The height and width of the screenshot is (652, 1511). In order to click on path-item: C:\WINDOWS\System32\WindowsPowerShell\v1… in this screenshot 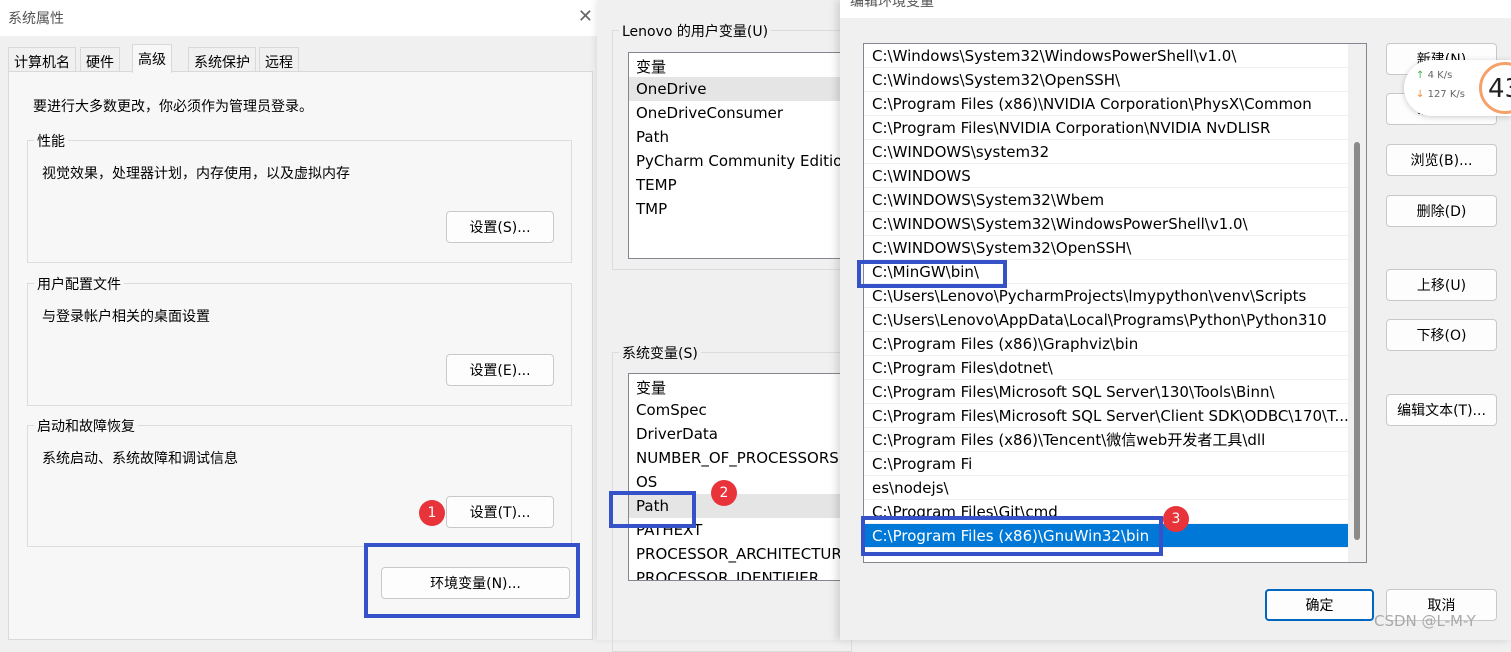, I will do `click(1106, 224)`.